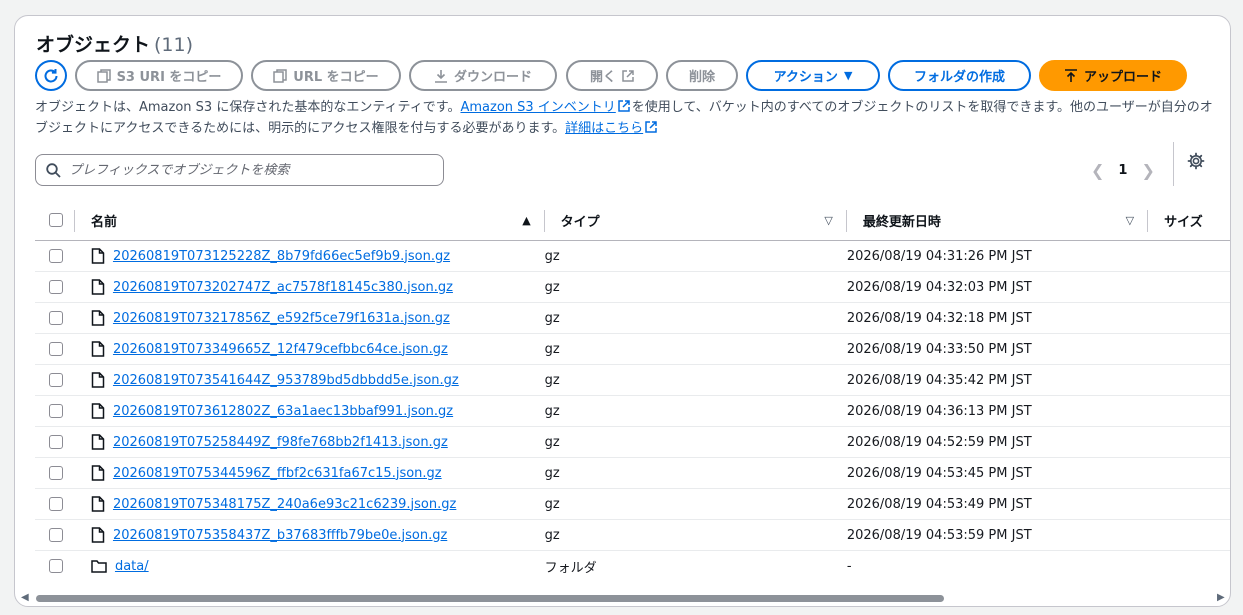 This screenshot has width=1243, height=615. I want to click on learn-more-link: 詳細はこちら, so click(604, 128).